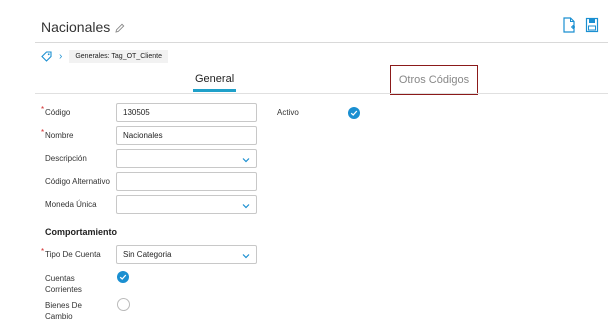 Image resolution: width=608 pixels, height=322 pixels. What do you see at coordinates (120, 27) in the screenshot?
I see `edit-pencil-icon` at bounding box center [120, 27].